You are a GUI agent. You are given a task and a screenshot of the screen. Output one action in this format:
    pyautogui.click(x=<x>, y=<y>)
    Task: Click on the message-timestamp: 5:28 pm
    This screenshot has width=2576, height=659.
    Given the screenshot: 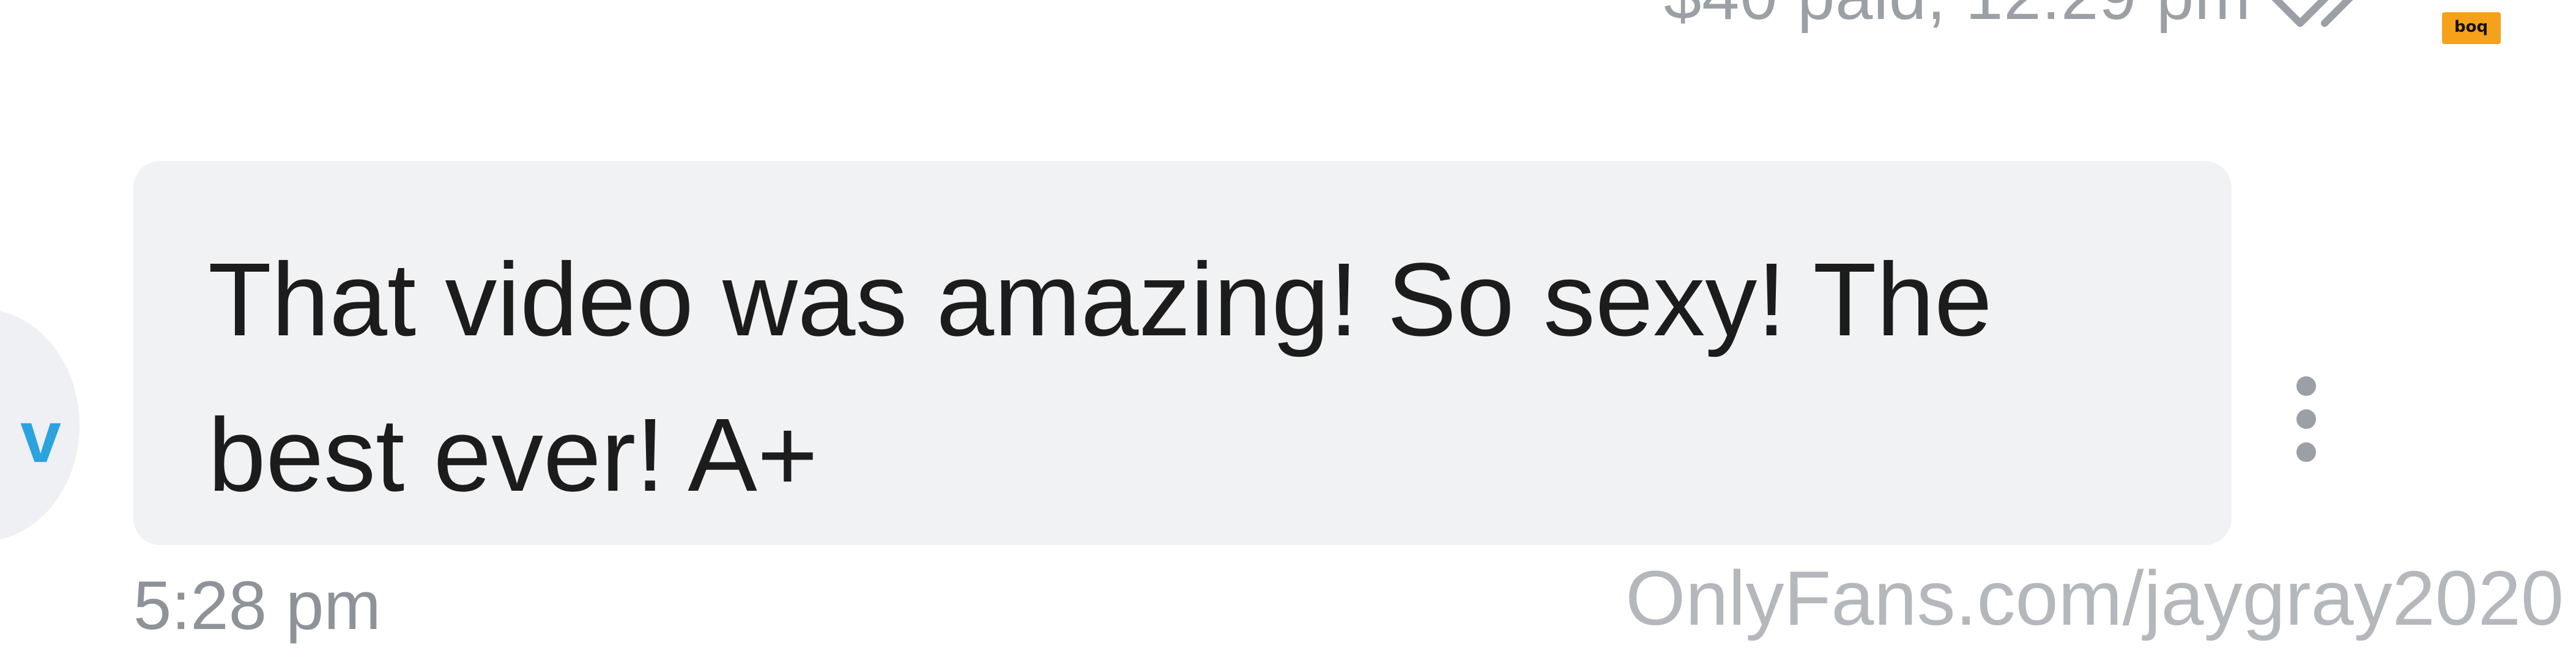 What is the action you would take?
    pyautogui.click(x=257, y=605)
    